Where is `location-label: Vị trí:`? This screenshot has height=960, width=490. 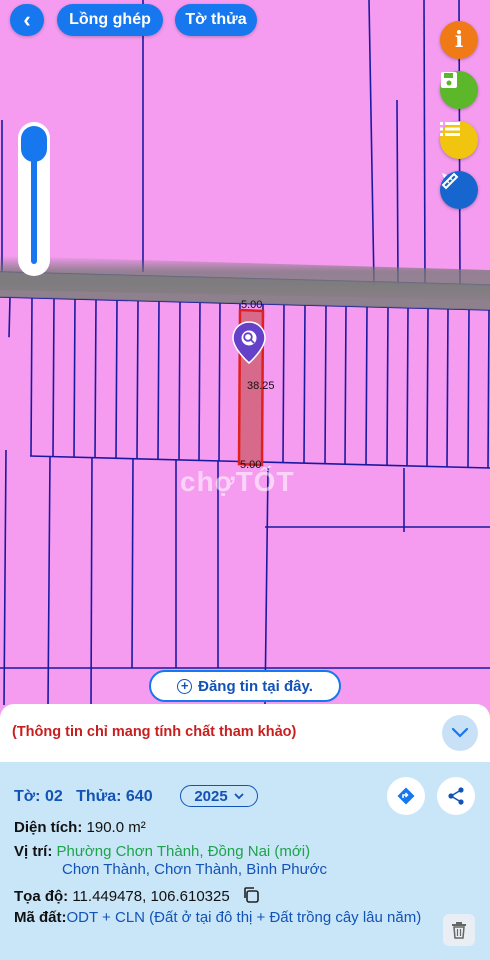 location-label: Vị trí: is located at coordinates (33, 851).